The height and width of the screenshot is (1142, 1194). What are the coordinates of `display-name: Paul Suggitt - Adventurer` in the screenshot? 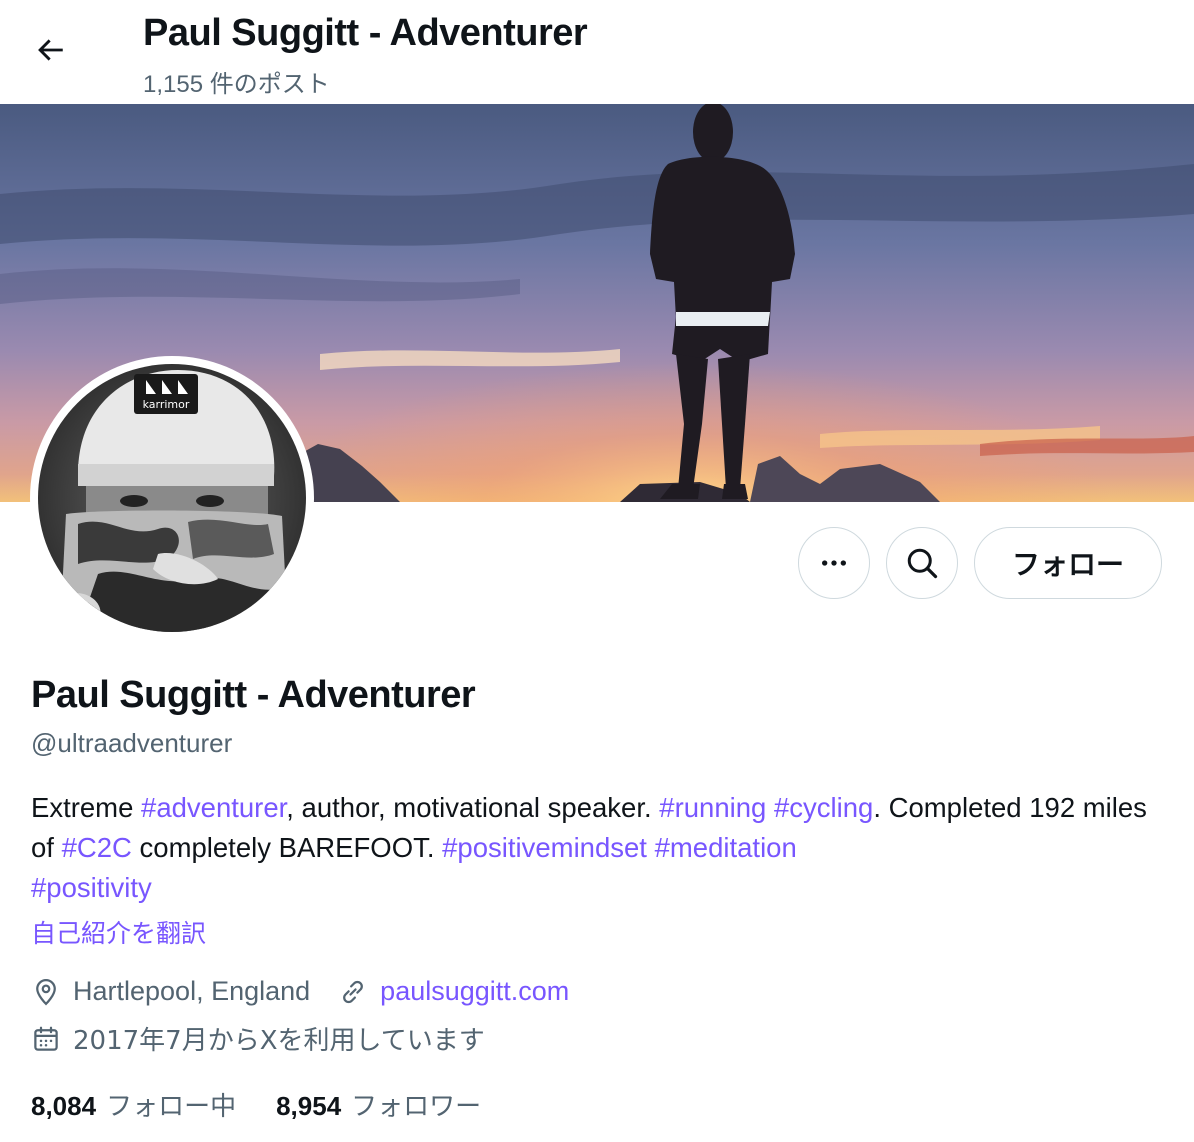 It's located at (253, 695).